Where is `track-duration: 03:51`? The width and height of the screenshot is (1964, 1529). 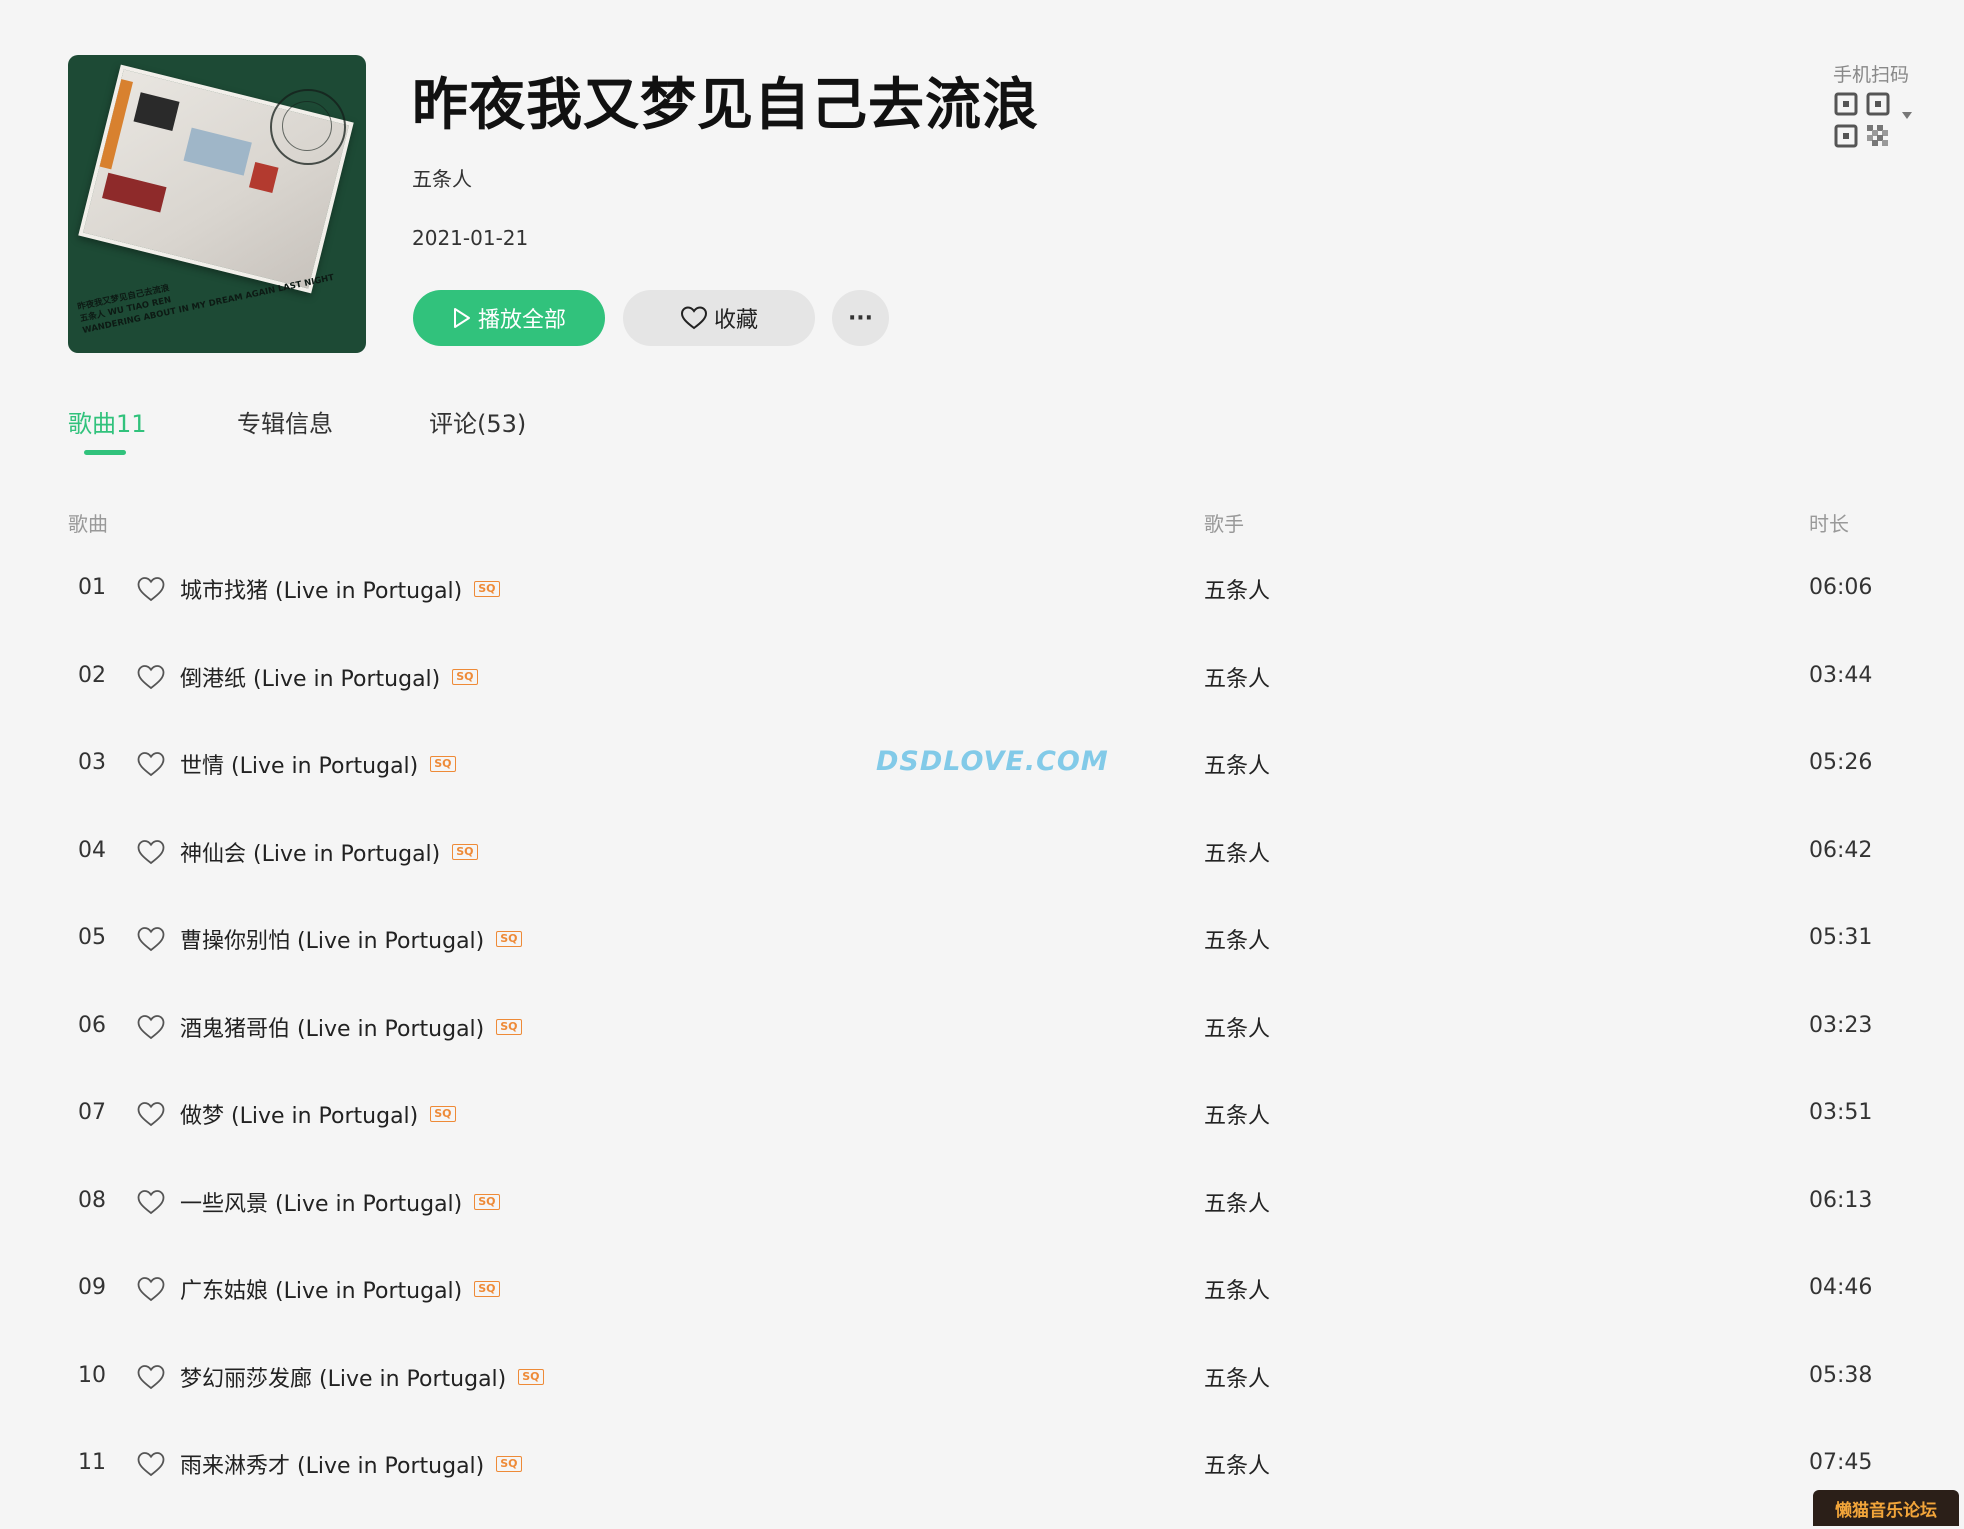
track-duration: 03:51 is located at coordinates (1841, 1112).